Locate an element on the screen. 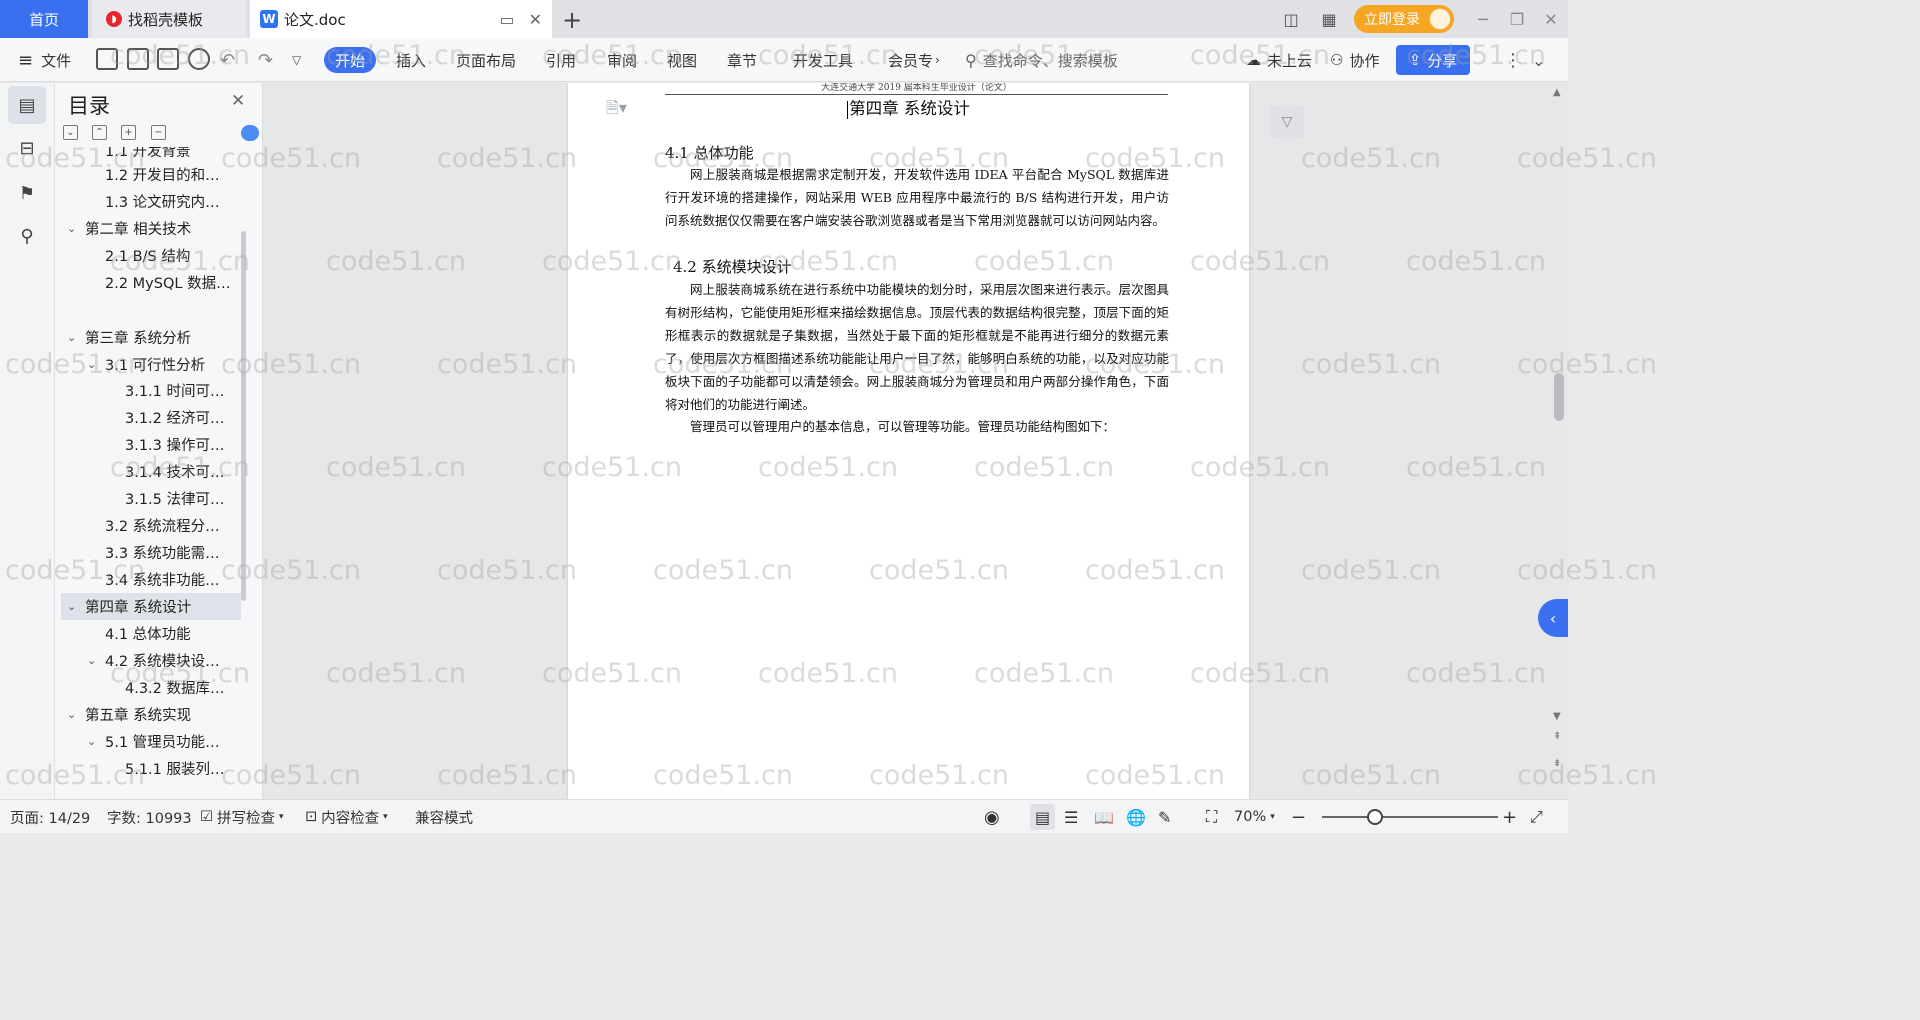  page-view-icon: ▤ is located at coordinates (1043, 817).